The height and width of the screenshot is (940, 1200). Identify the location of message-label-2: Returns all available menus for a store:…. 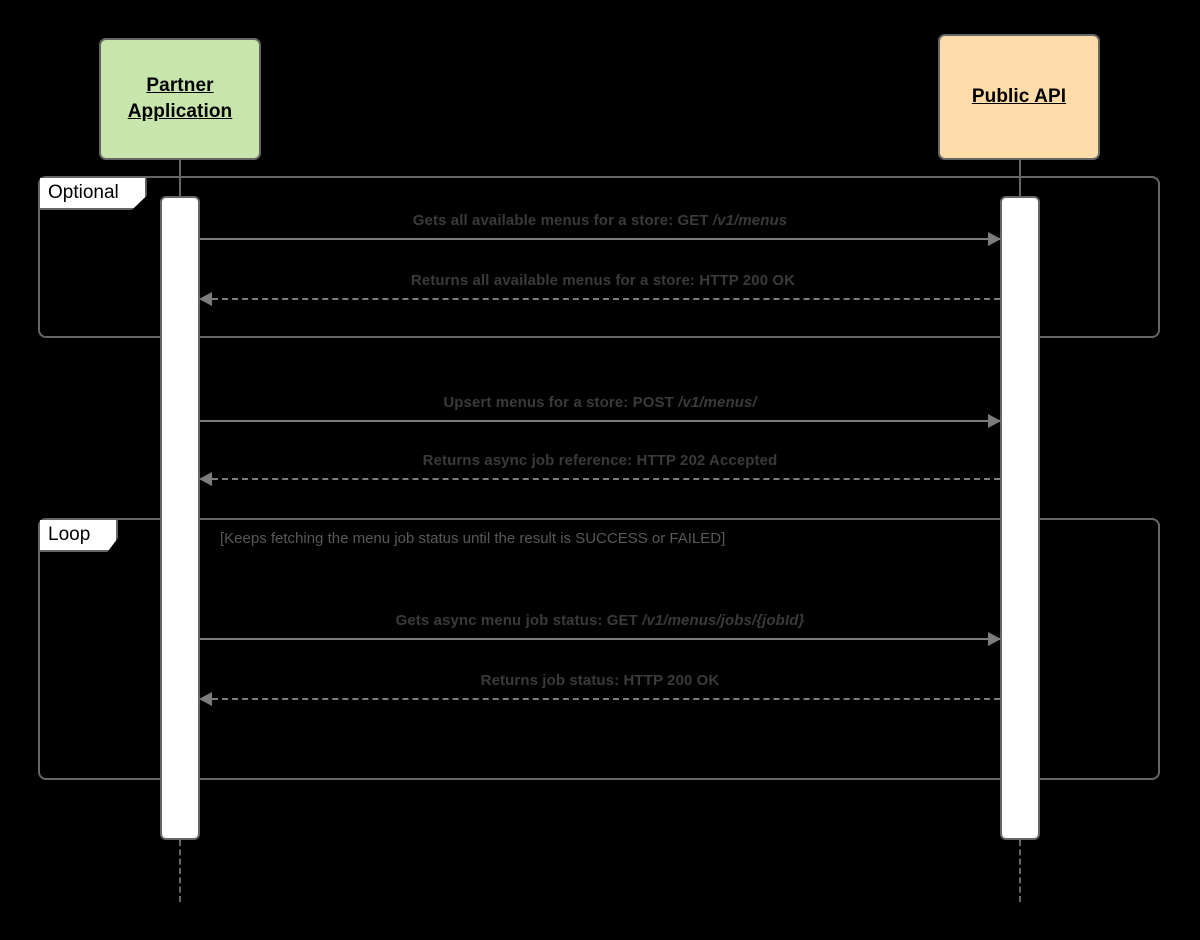
(603, 280).